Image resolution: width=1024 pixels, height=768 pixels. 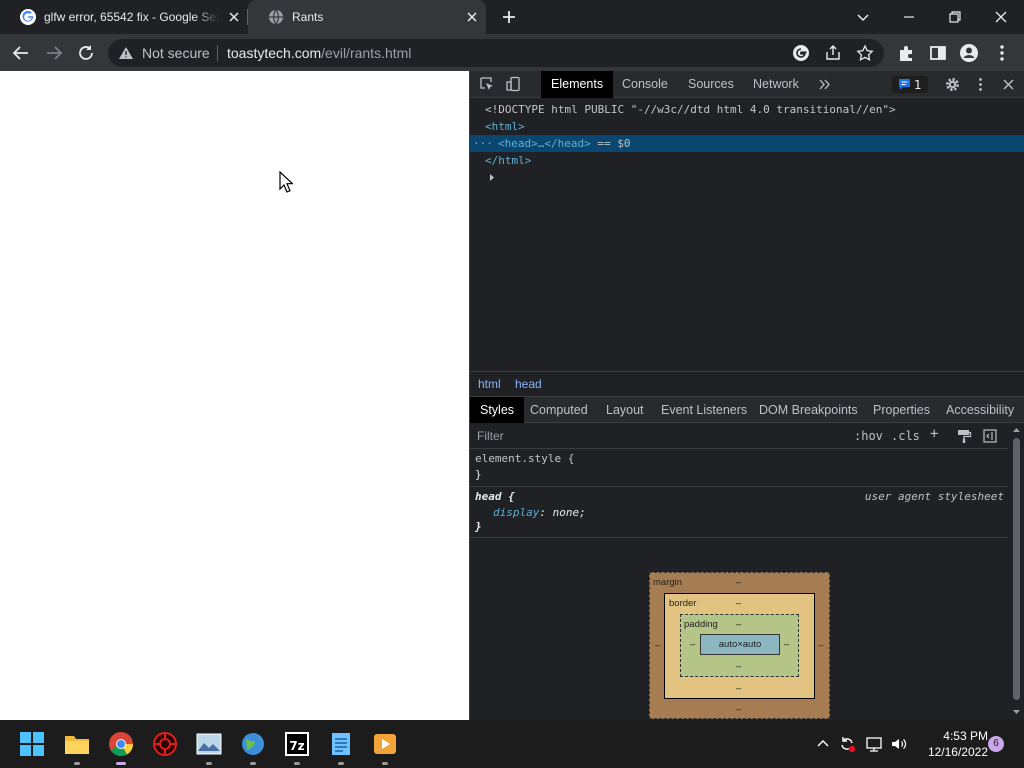 I want to click on restore-icon, so click(x=955, y=17).